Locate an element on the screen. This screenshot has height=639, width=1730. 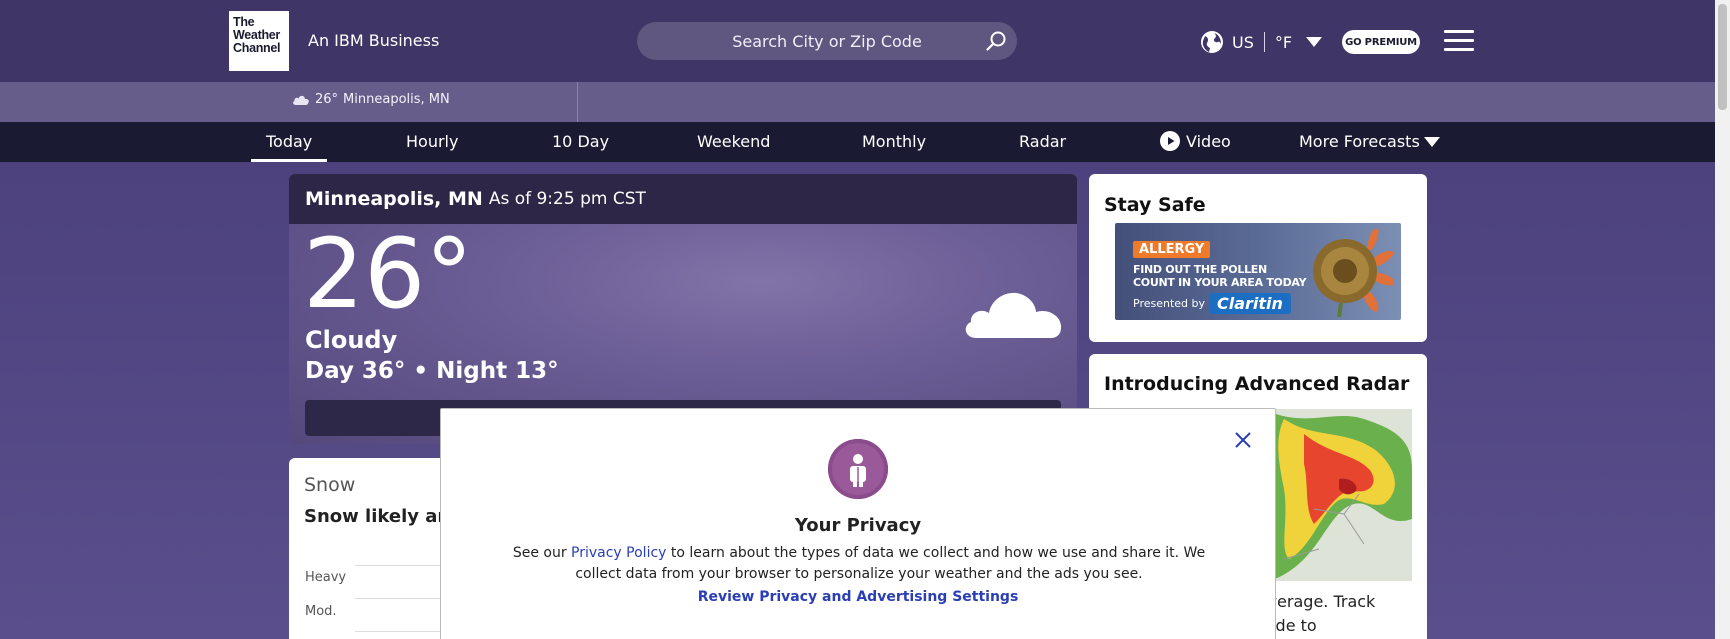
snow-level-mod: Mod. is located at coordinates (321, 611).